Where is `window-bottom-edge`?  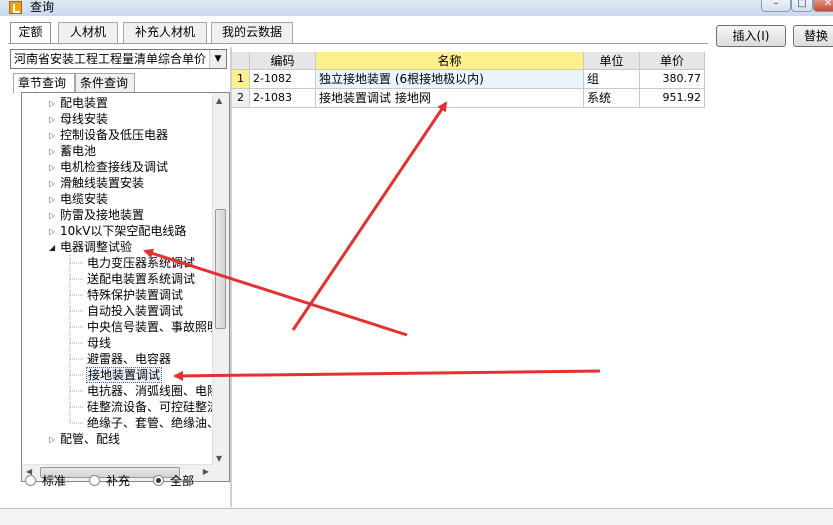 window-bottom-edge is located at coordinates (416, 516).